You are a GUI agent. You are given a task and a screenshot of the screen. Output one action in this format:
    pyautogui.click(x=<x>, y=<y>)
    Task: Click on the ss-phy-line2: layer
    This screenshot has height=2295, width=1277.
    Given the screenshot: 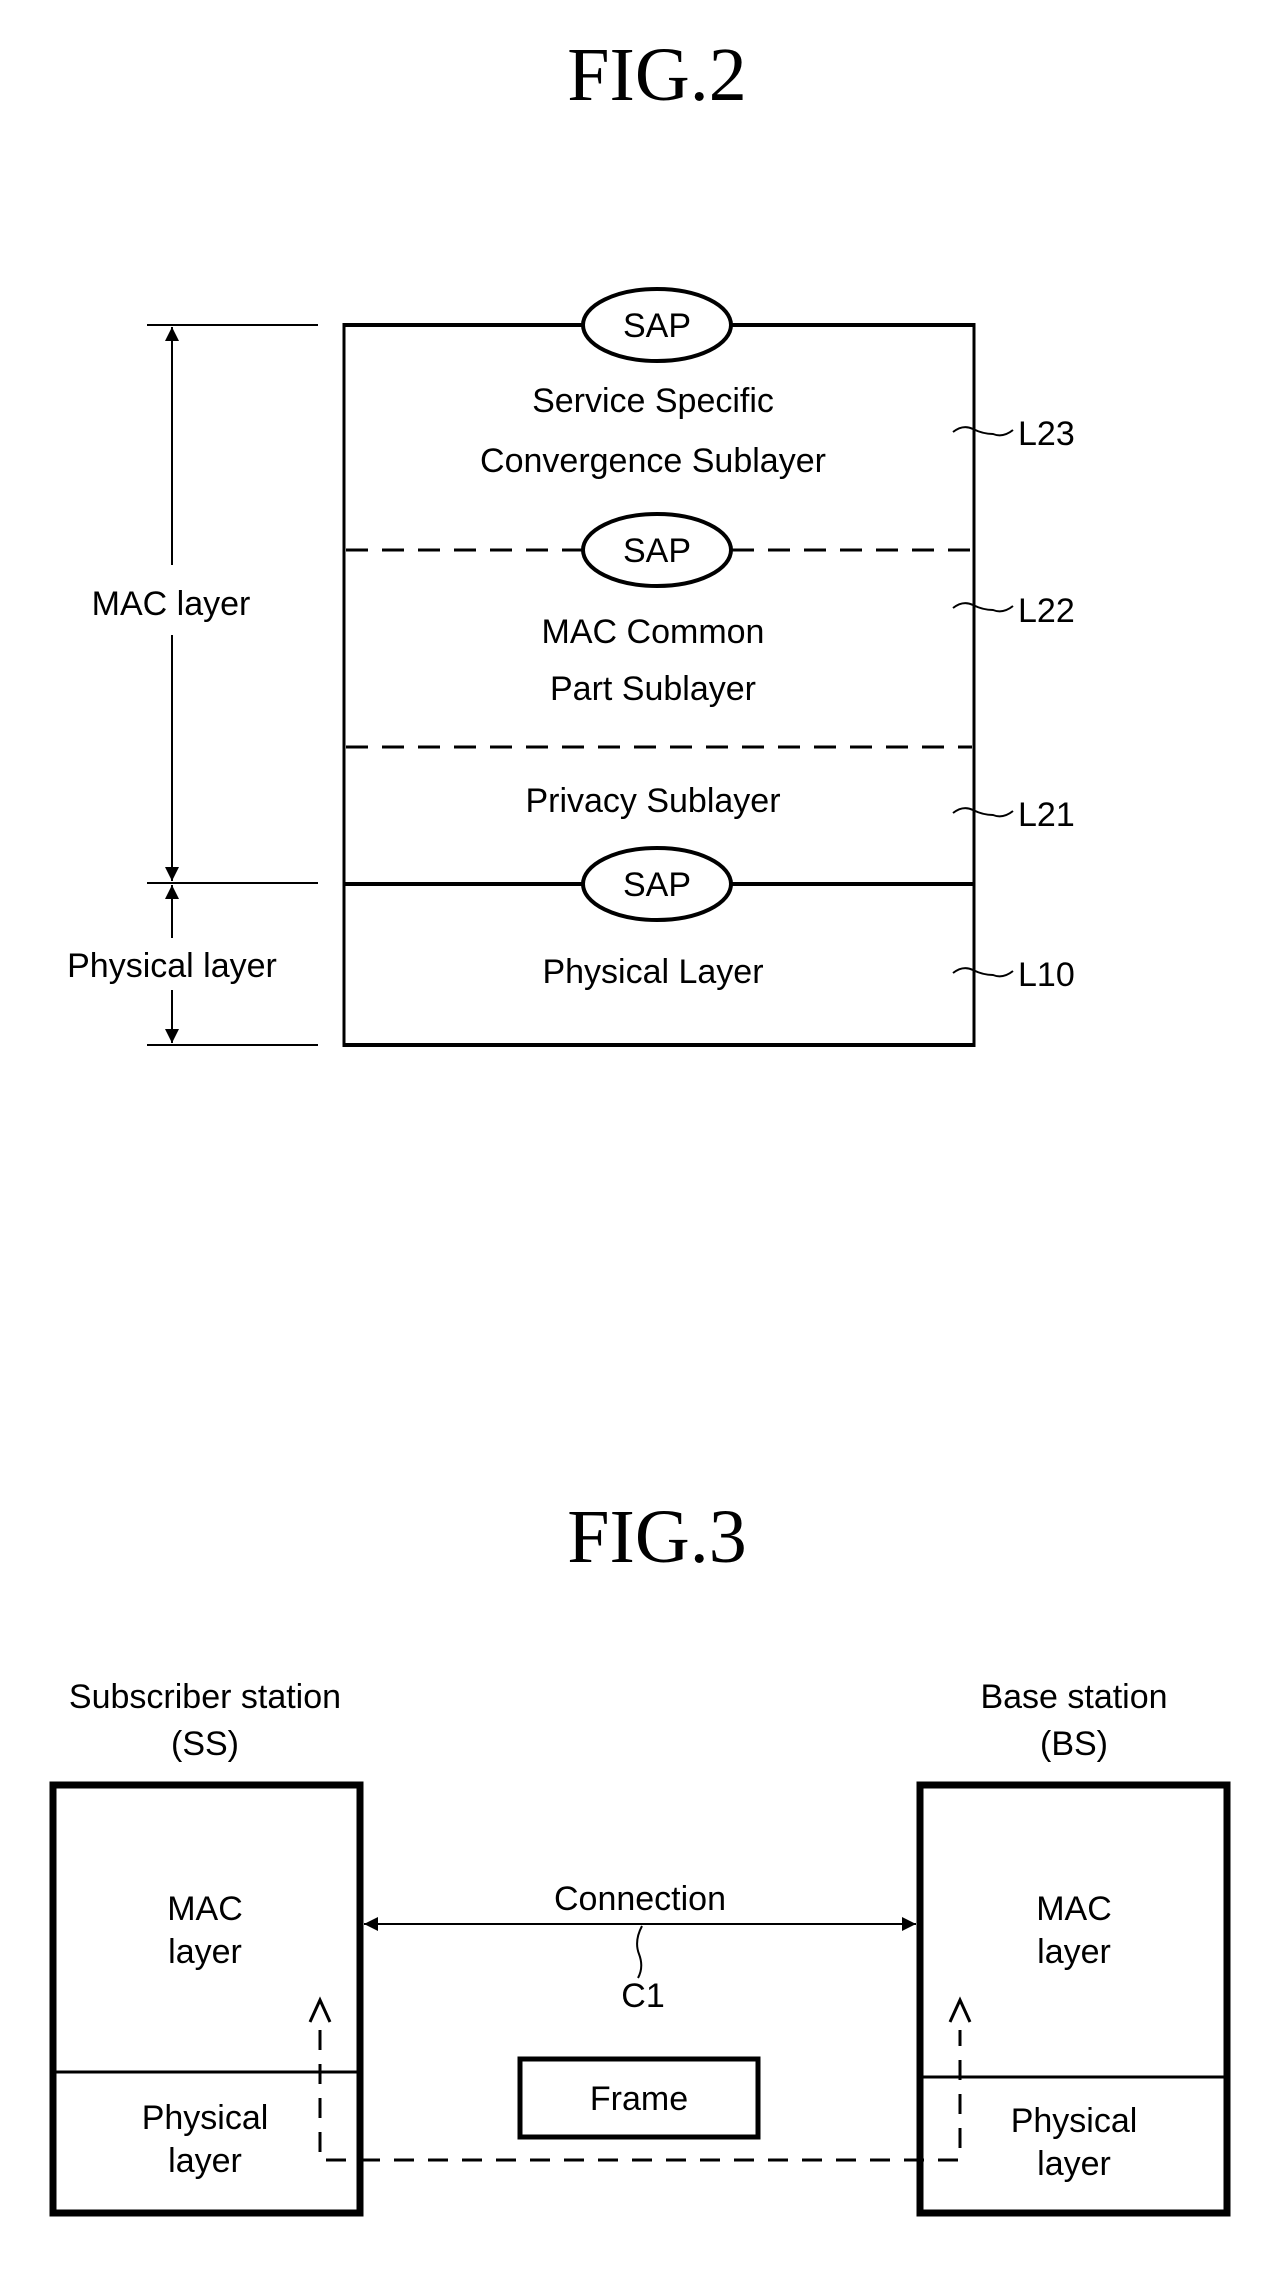 What is the action you would take?
    pyautogui.click(x=205, y=2161)
    